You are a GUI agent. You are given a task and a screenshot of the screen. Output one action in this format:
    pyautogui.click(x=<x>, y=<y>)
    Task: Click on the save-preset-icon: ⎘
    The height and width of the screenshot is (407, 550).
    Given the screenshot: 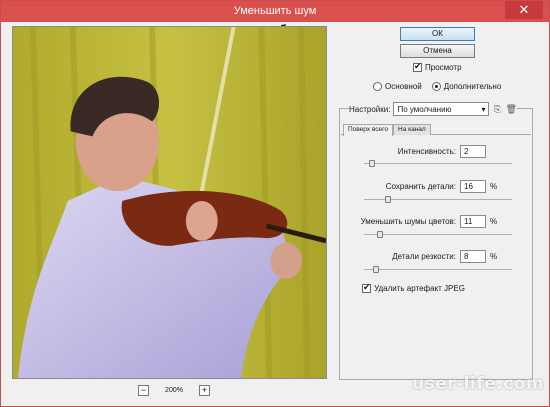 What is the action you would take?
    pyautogui.click(x=497, y=109)
    